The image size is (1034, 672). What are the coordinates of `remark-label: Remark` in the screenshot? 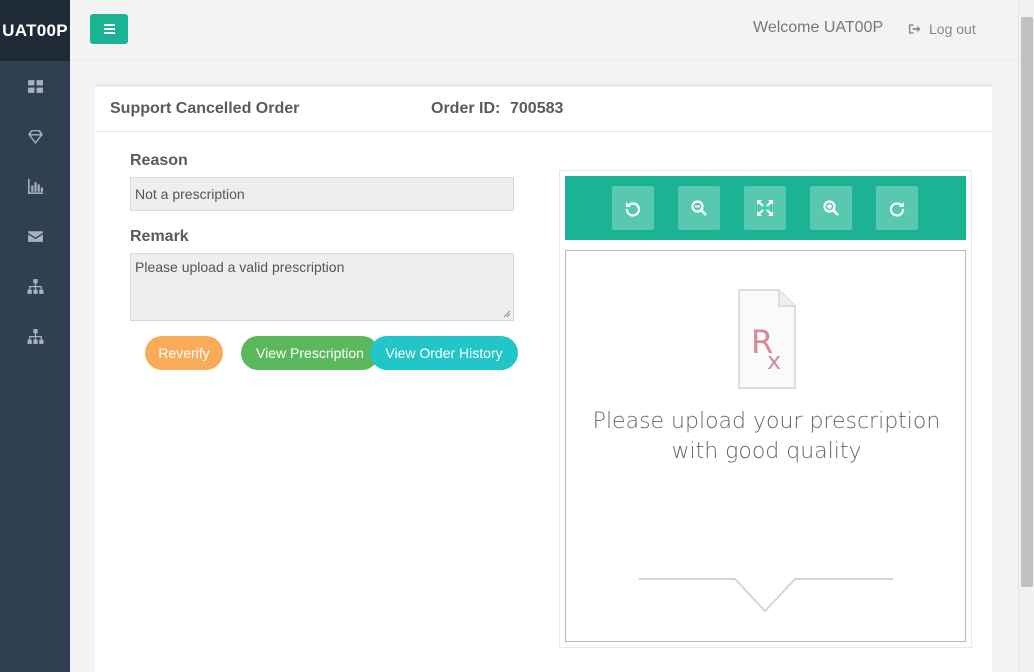 It's located at (159, 236).